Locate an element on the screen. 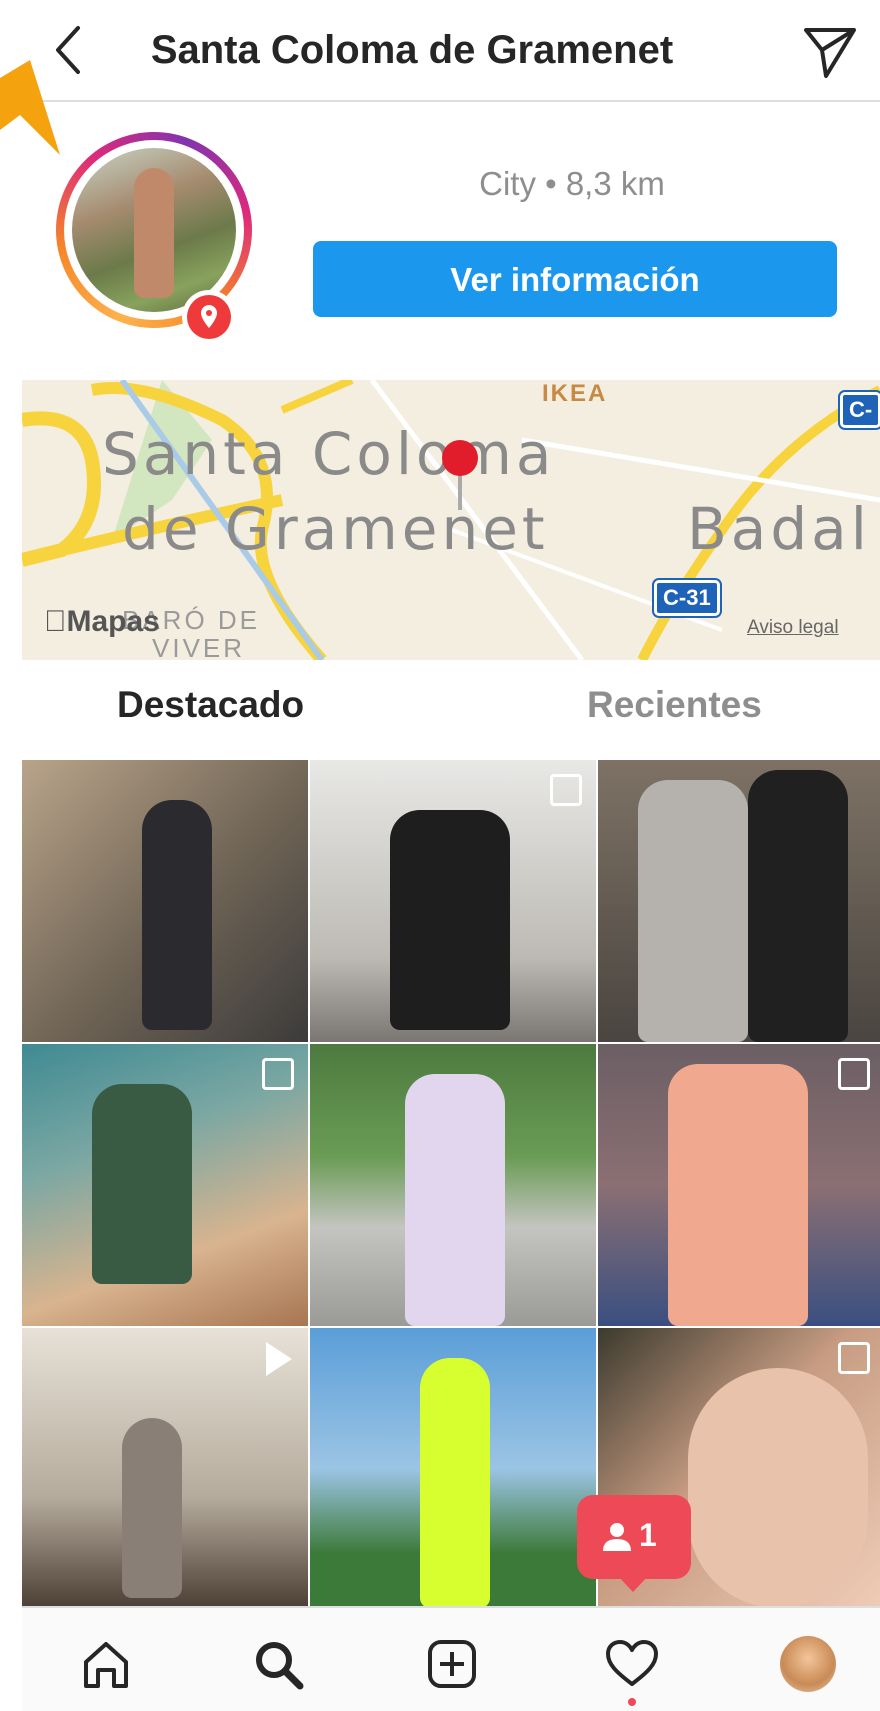  activity-dot is located at coordinates (632, 1702).